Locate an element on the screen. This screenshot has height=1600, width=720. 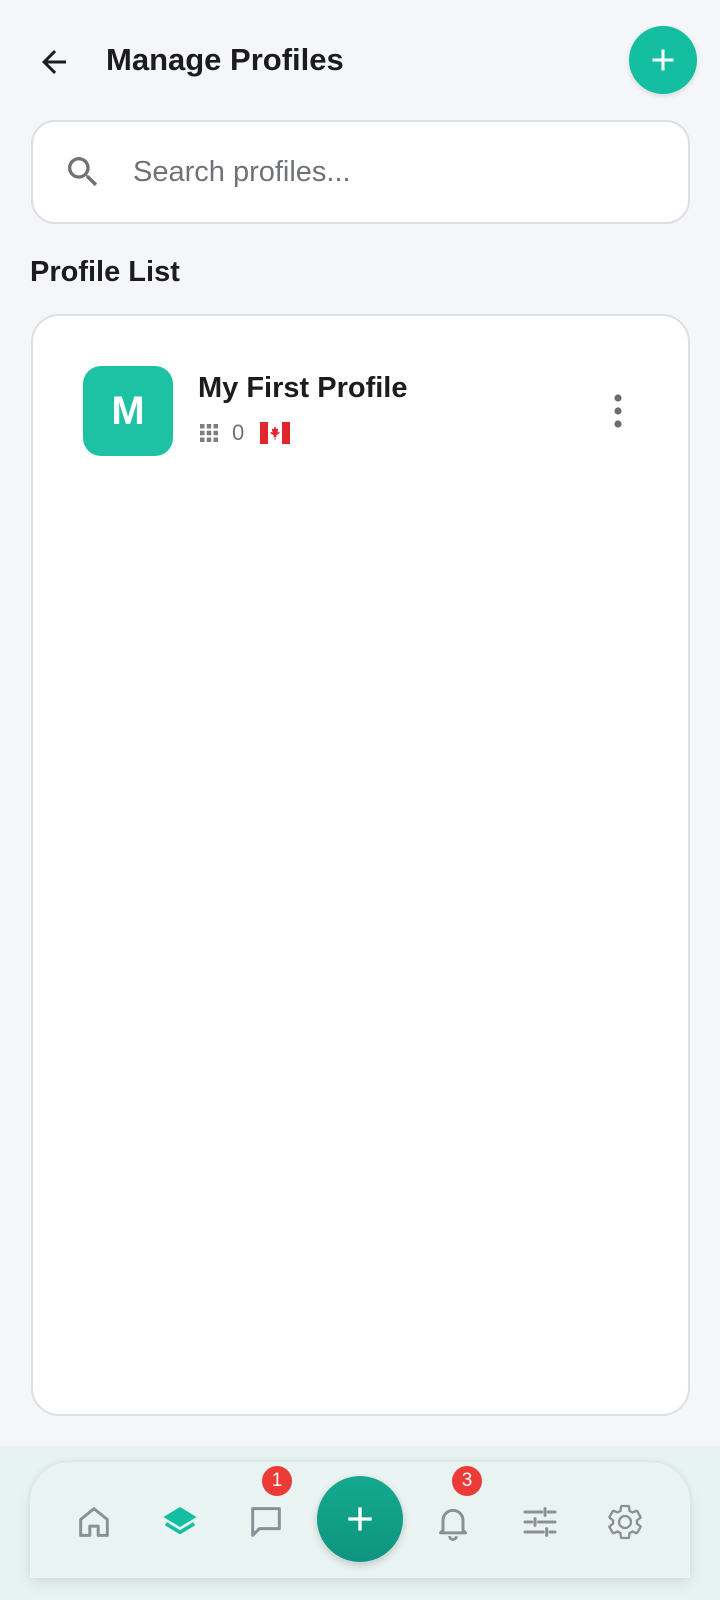
search-icon is located at coordinates (83, 172).